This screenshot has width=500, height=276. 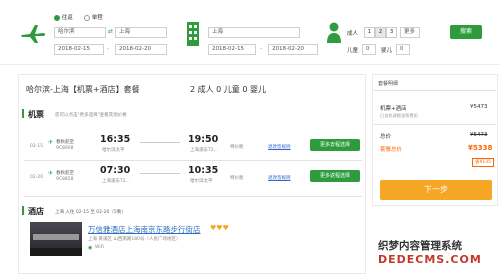 What do you see at coordinates (141, 32) in the screenshot?
I see `to-city-input: 上海` at bounding box center [141, 32].